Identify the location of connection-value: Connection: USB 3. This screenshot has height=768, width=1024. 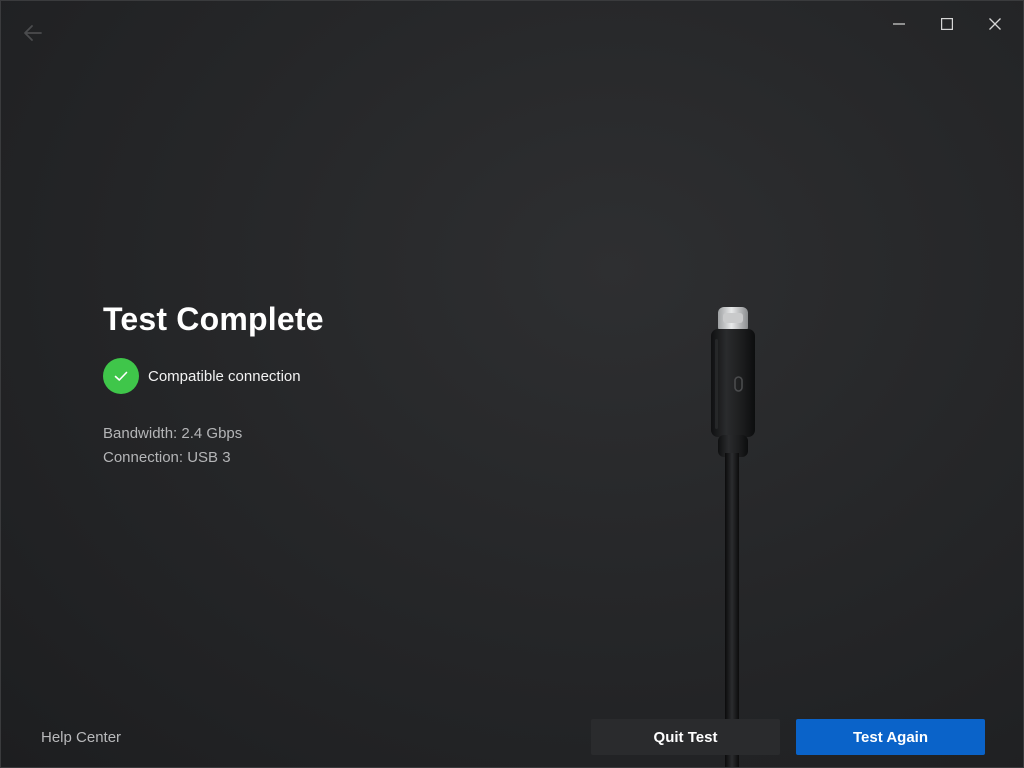
(167, 457).